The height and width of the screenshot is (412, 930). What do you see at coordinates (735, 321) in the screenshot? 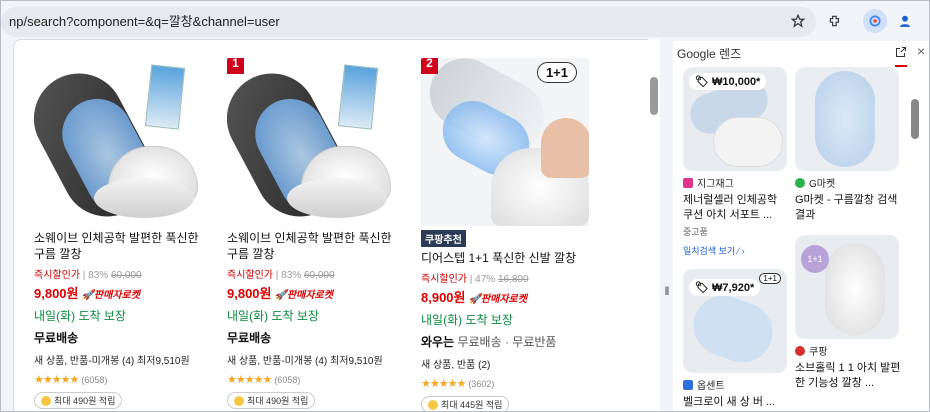
I see `result-image: 🏷 ₩7,920* 1+1` at bounding box center [735, 321].